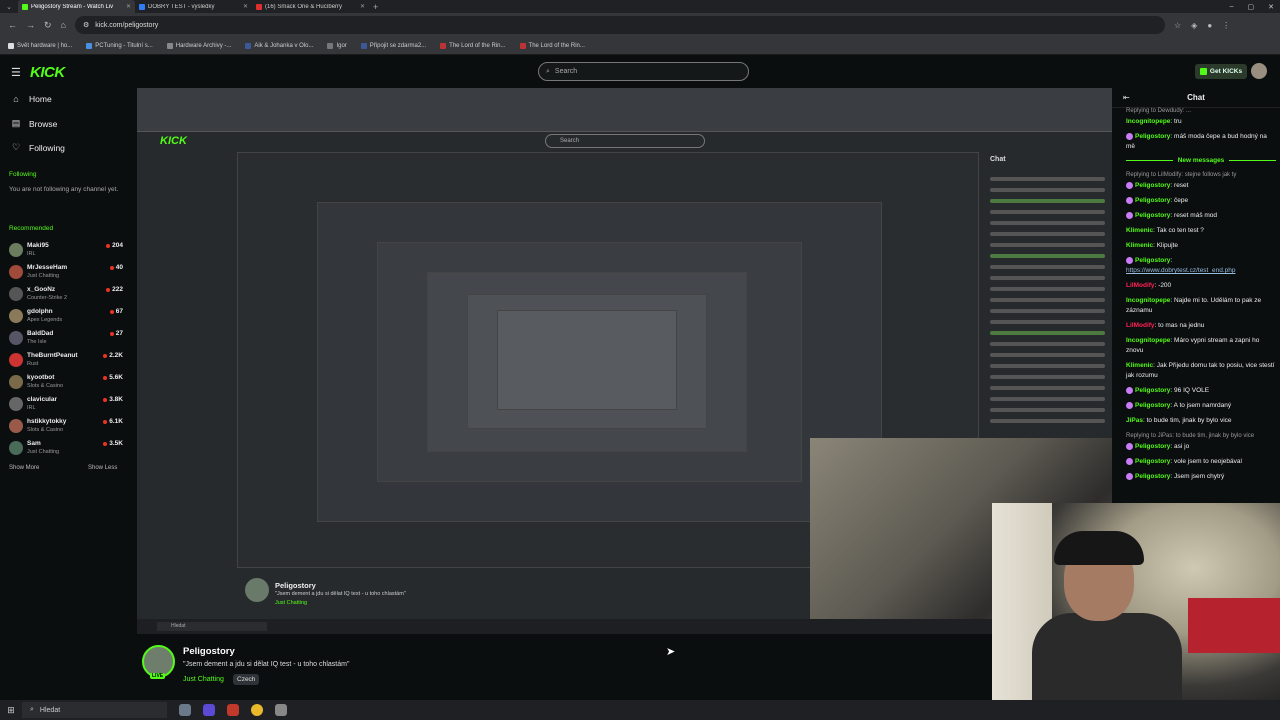 The image size is (1280, 720). I want to click on chat-message: Peligostory: vole jsem to neojebával, so click(1201, 462).